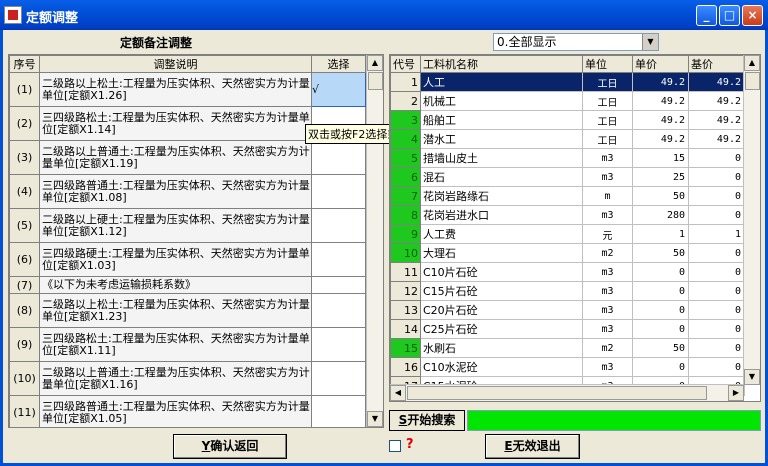 This screenshot has width=768, height=466. I want to click on material-name: 大理石, so click(501, 253).